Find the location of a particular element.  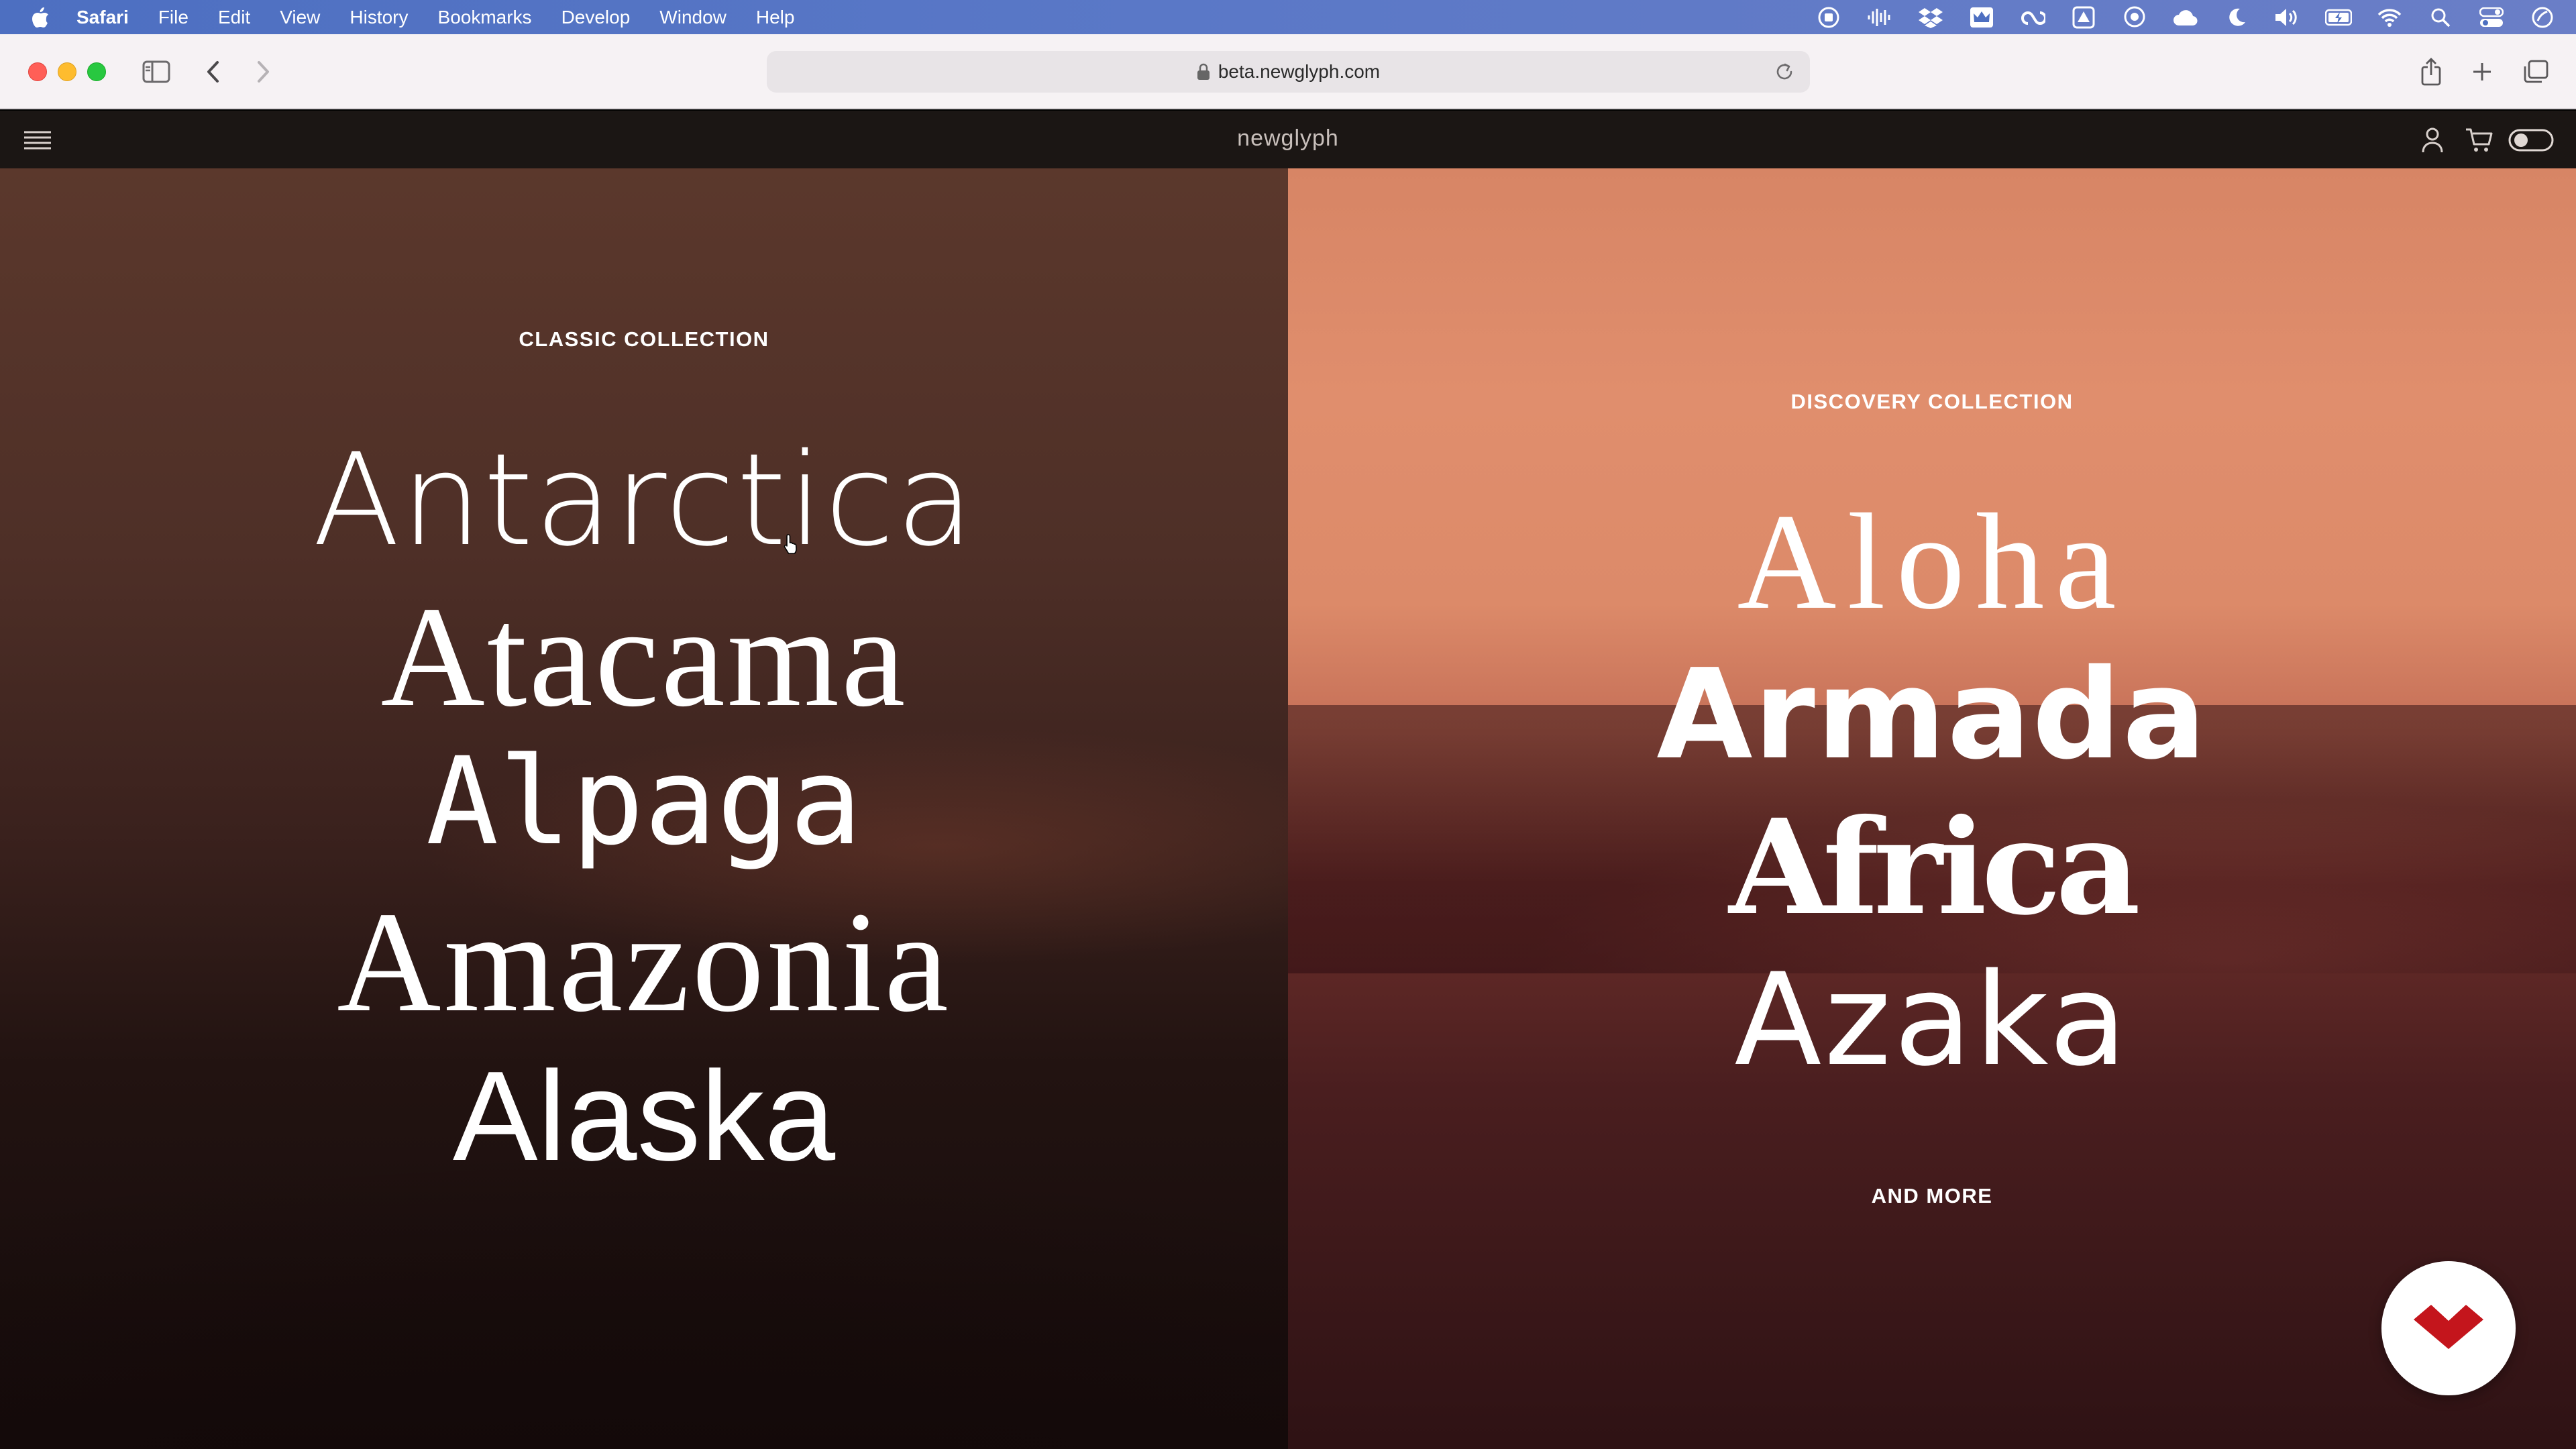

menu-view: View is located at coordinates (300, 17).